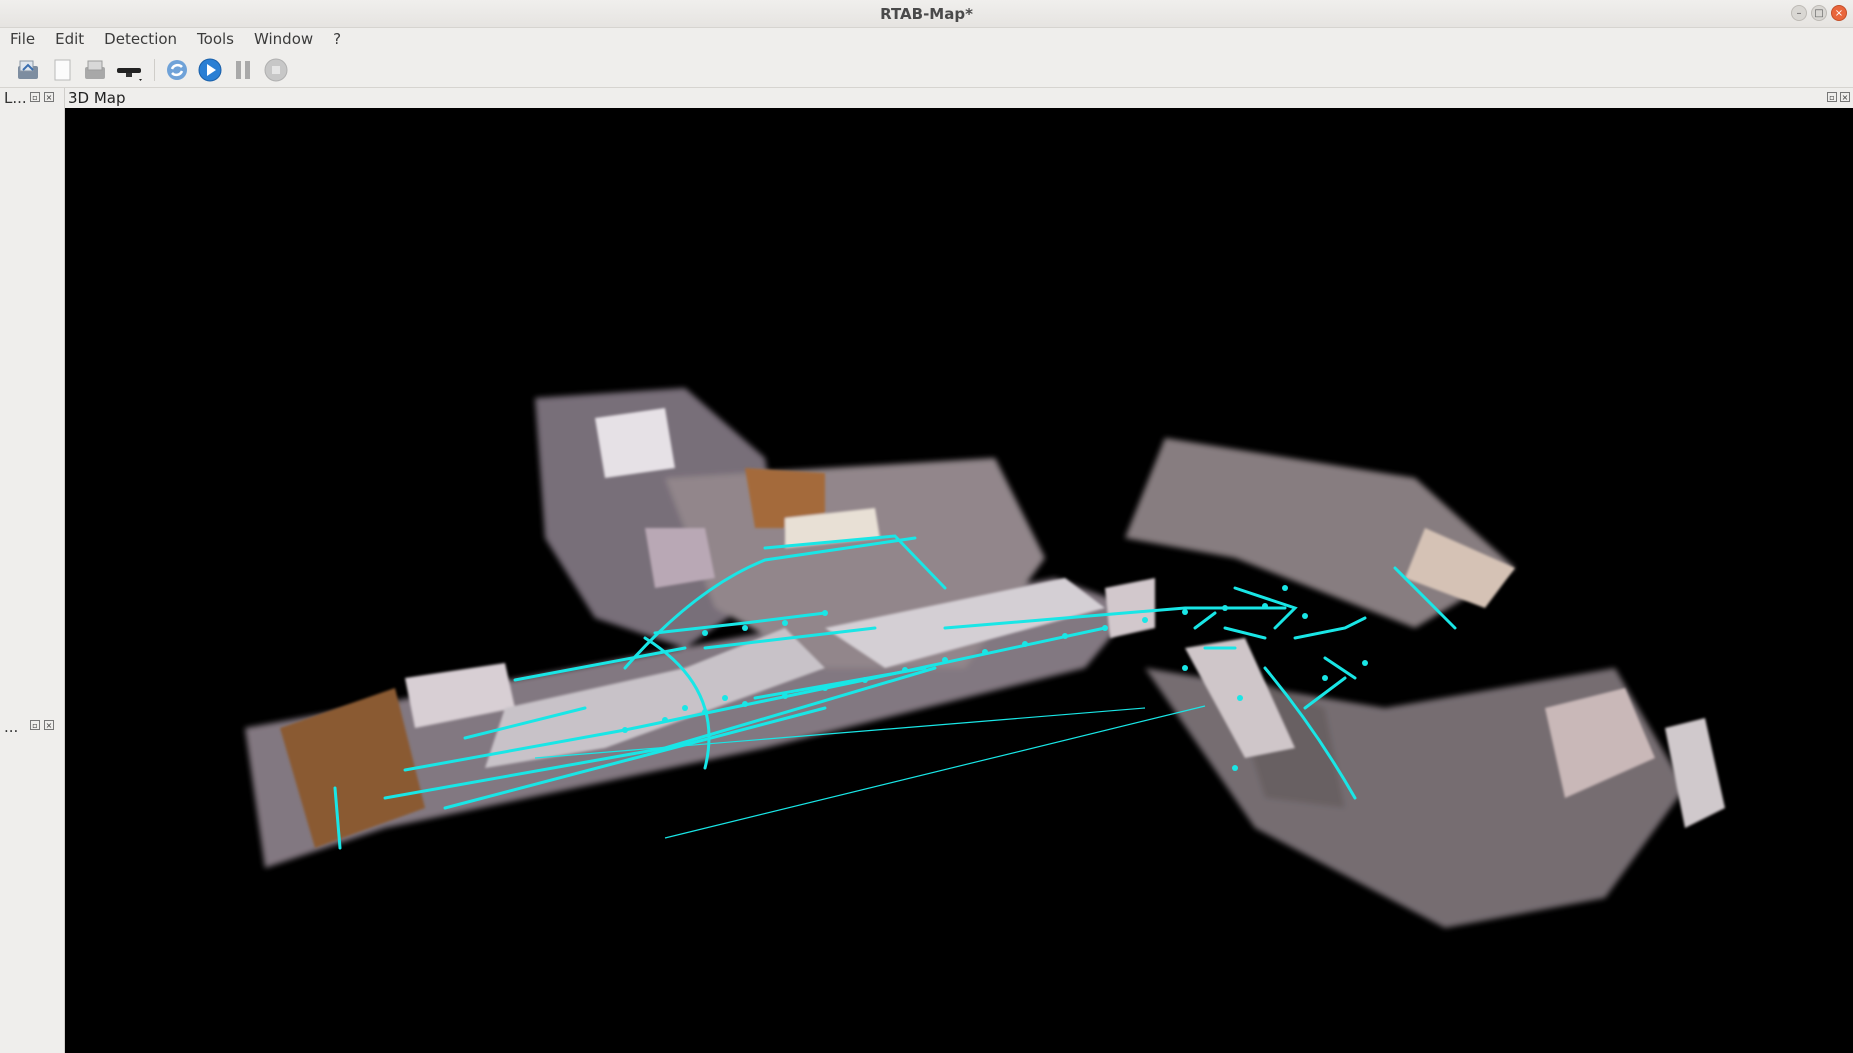 The width and height of the screenshot is (1853, 1053). Describe the element at coordinates (140, 39) in the screenshot. I see `menu-detection: Detection` at that location.